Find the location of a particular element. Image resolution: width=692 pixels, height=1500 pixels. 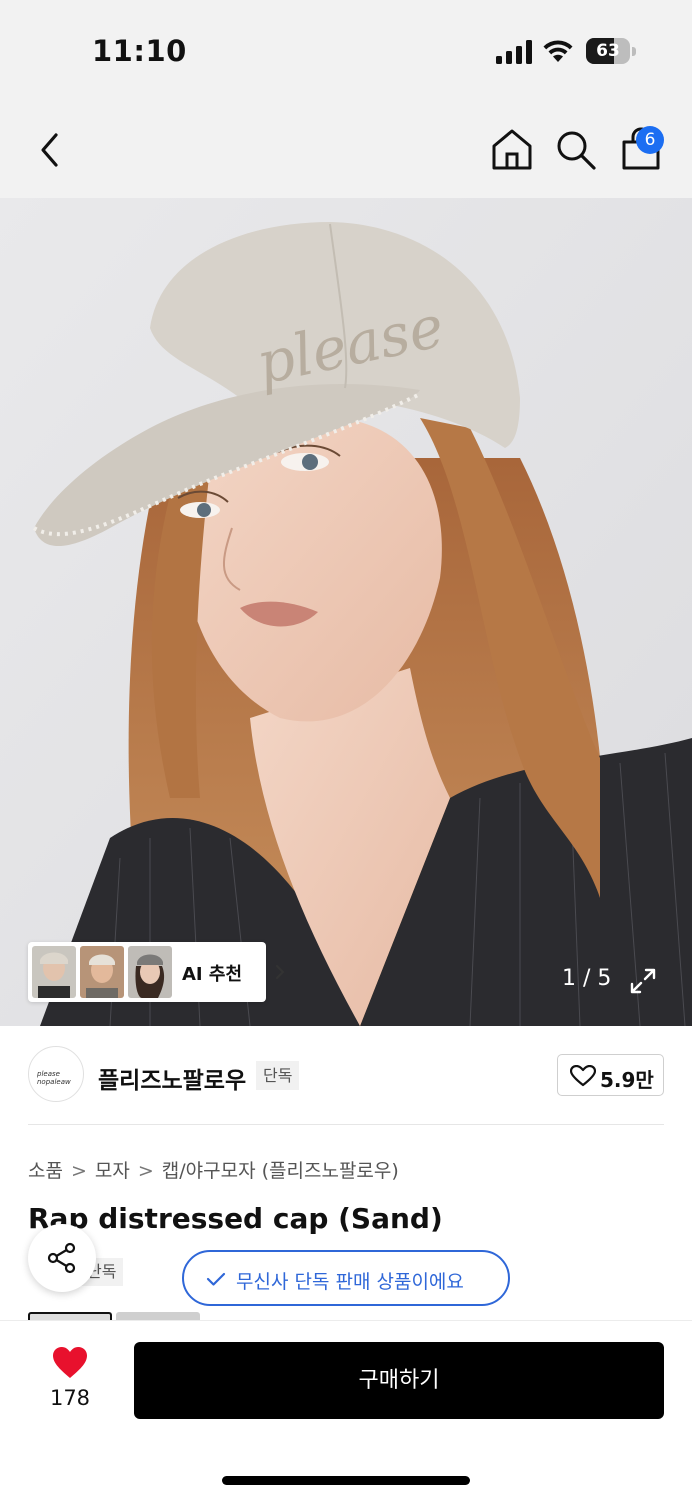

exclusive-tag: 단독 is located at coordinates (278, 1075).